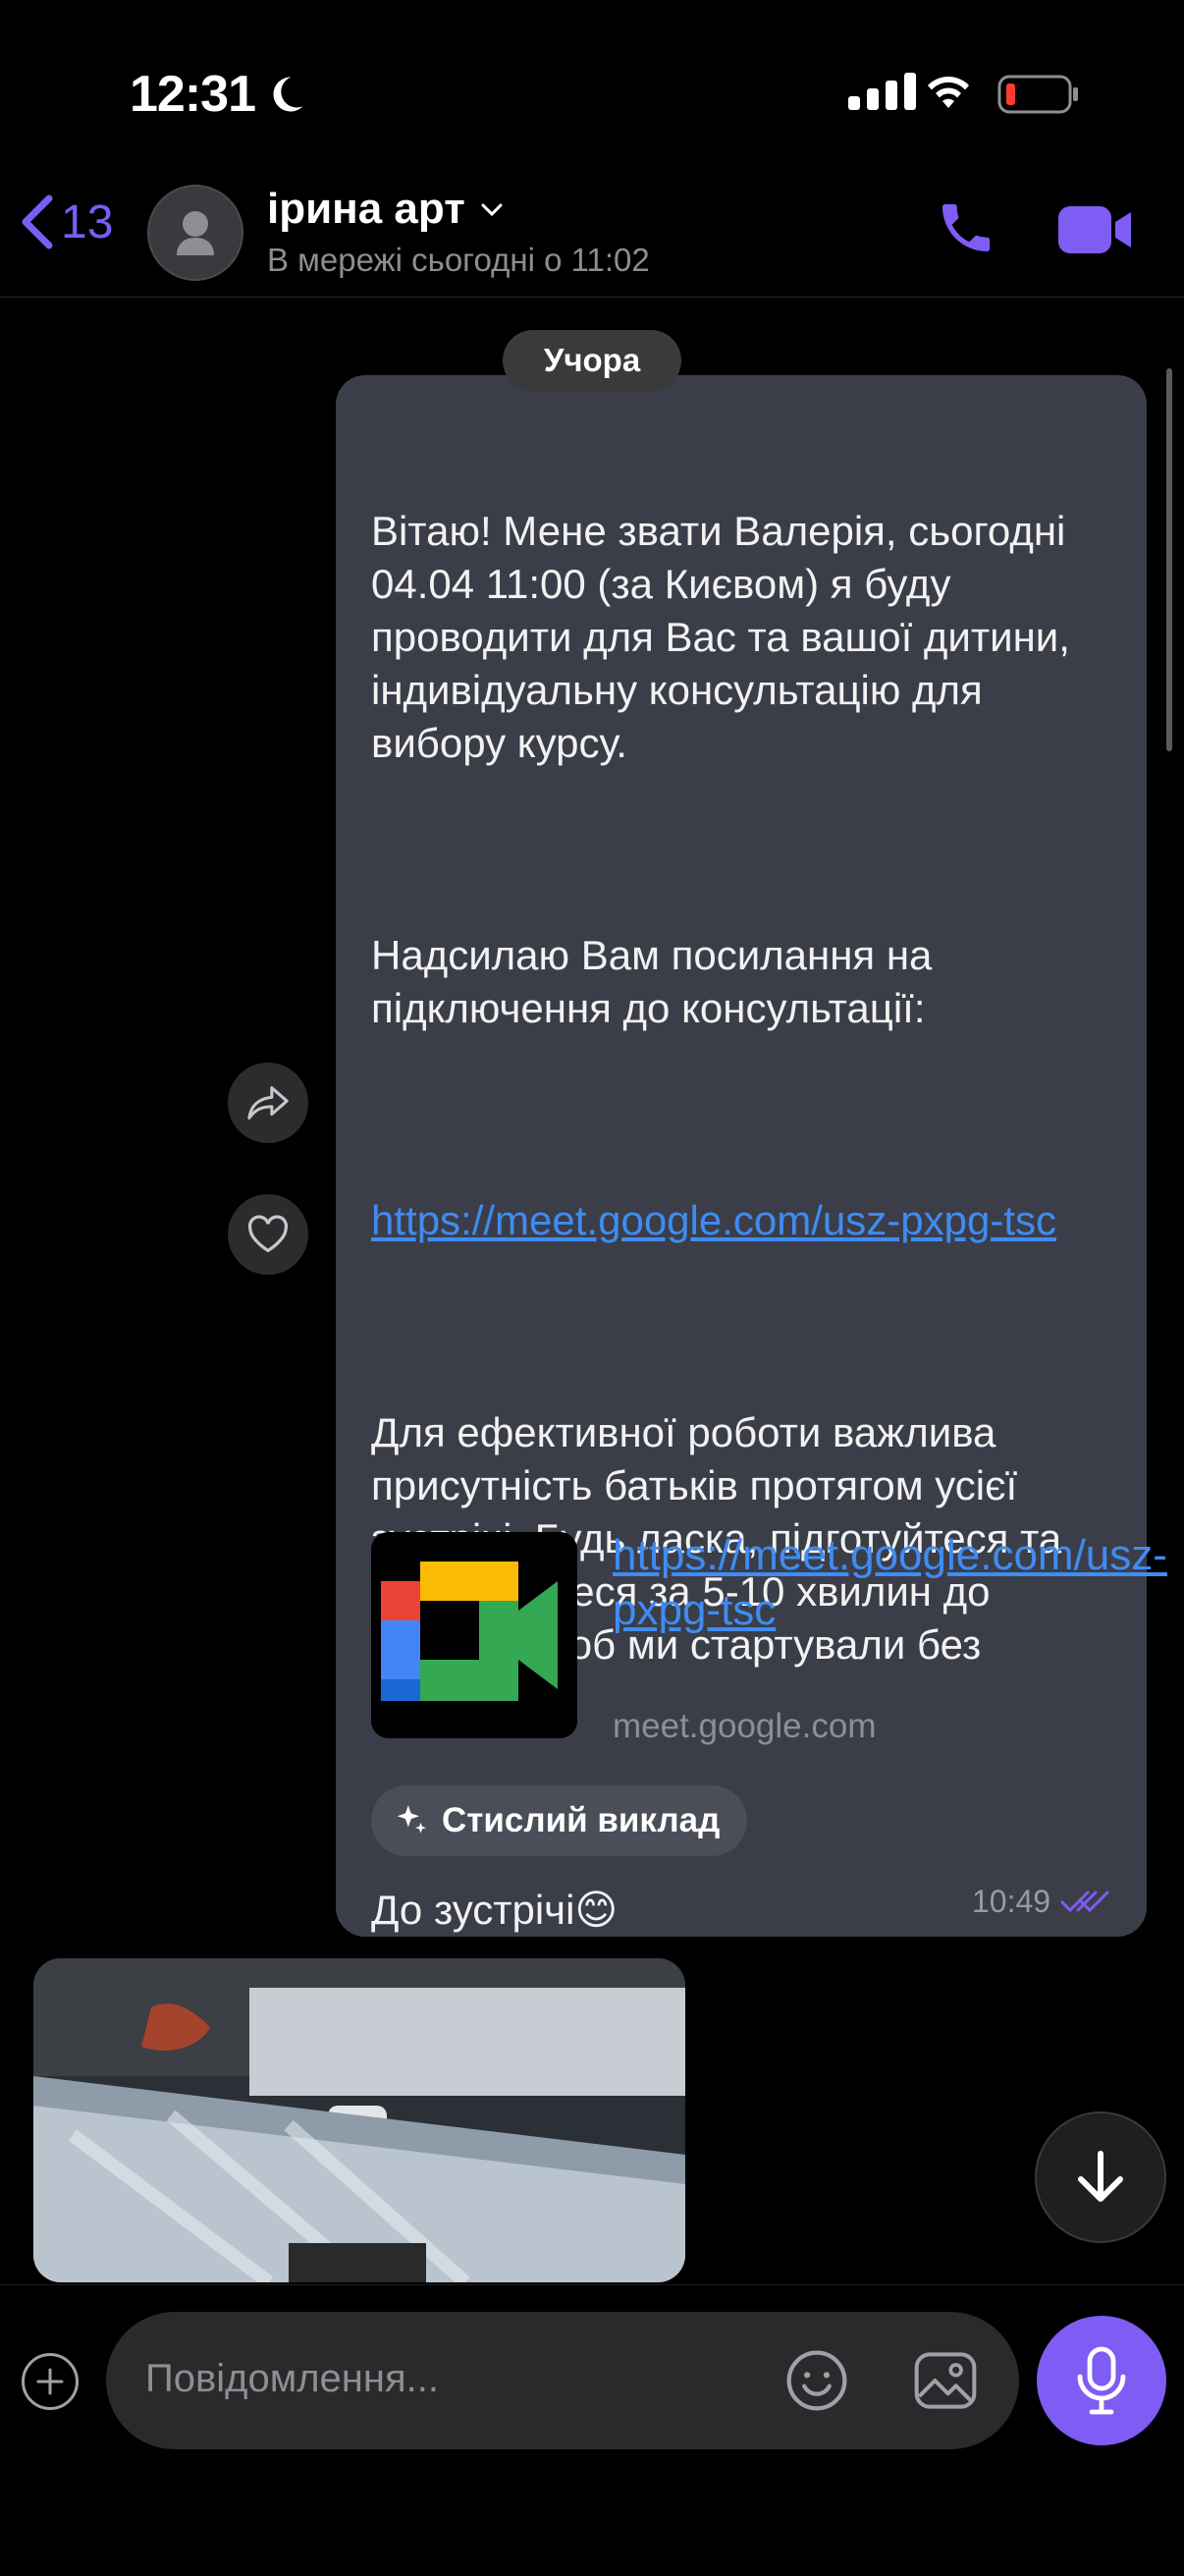  I want to click on chevron-down-icon, so click(492, 210).